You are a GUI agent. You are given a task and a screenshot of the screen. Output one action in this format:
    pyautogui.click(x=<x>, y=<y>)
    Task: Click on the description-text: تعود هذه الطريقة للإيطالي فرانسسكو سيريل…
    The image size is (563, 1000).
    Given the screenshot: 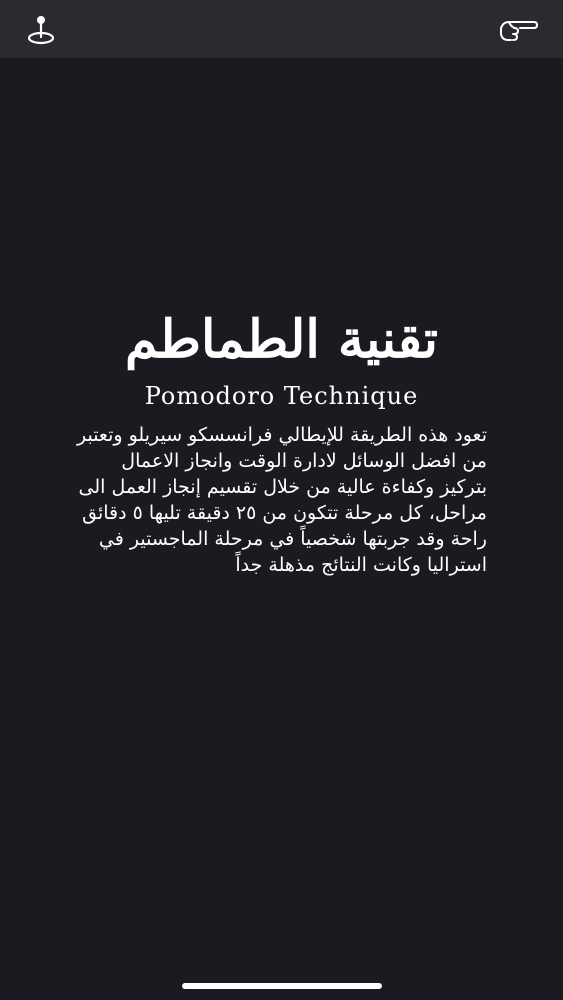 What is the action you would take?
    pyautogui.click(x=281, y=500)
    